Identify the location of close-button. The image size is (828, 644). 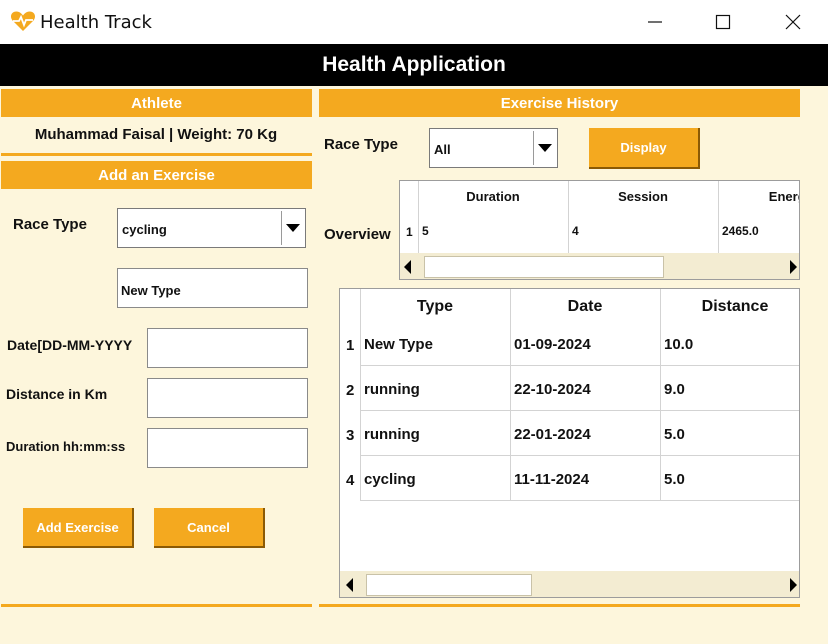
(793, 22).